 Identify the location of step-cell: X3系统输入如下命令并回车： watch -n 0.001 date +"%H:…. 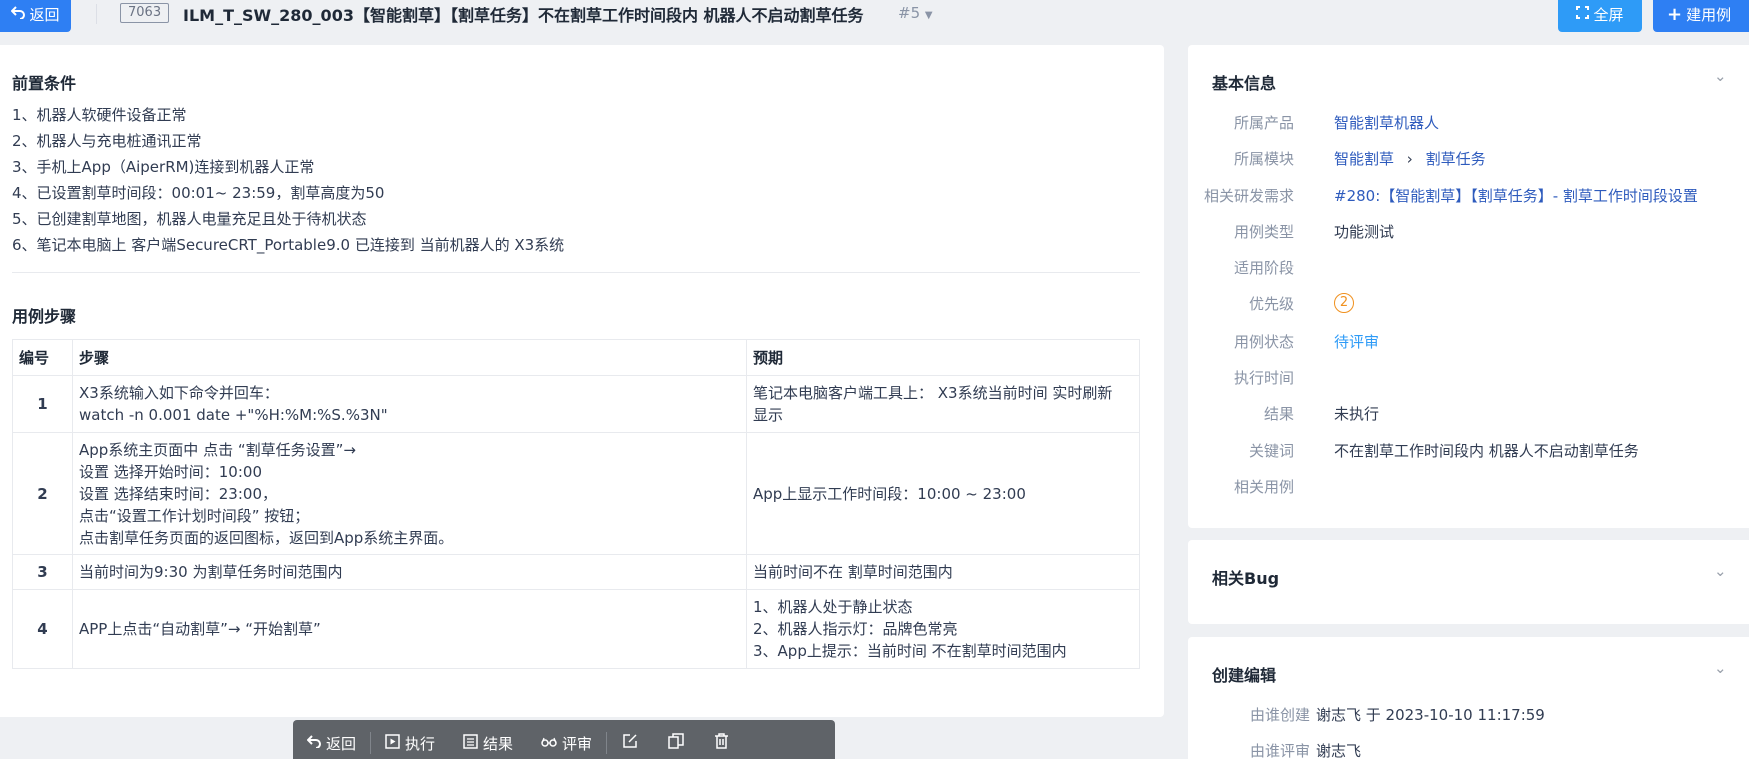
(409, 404).